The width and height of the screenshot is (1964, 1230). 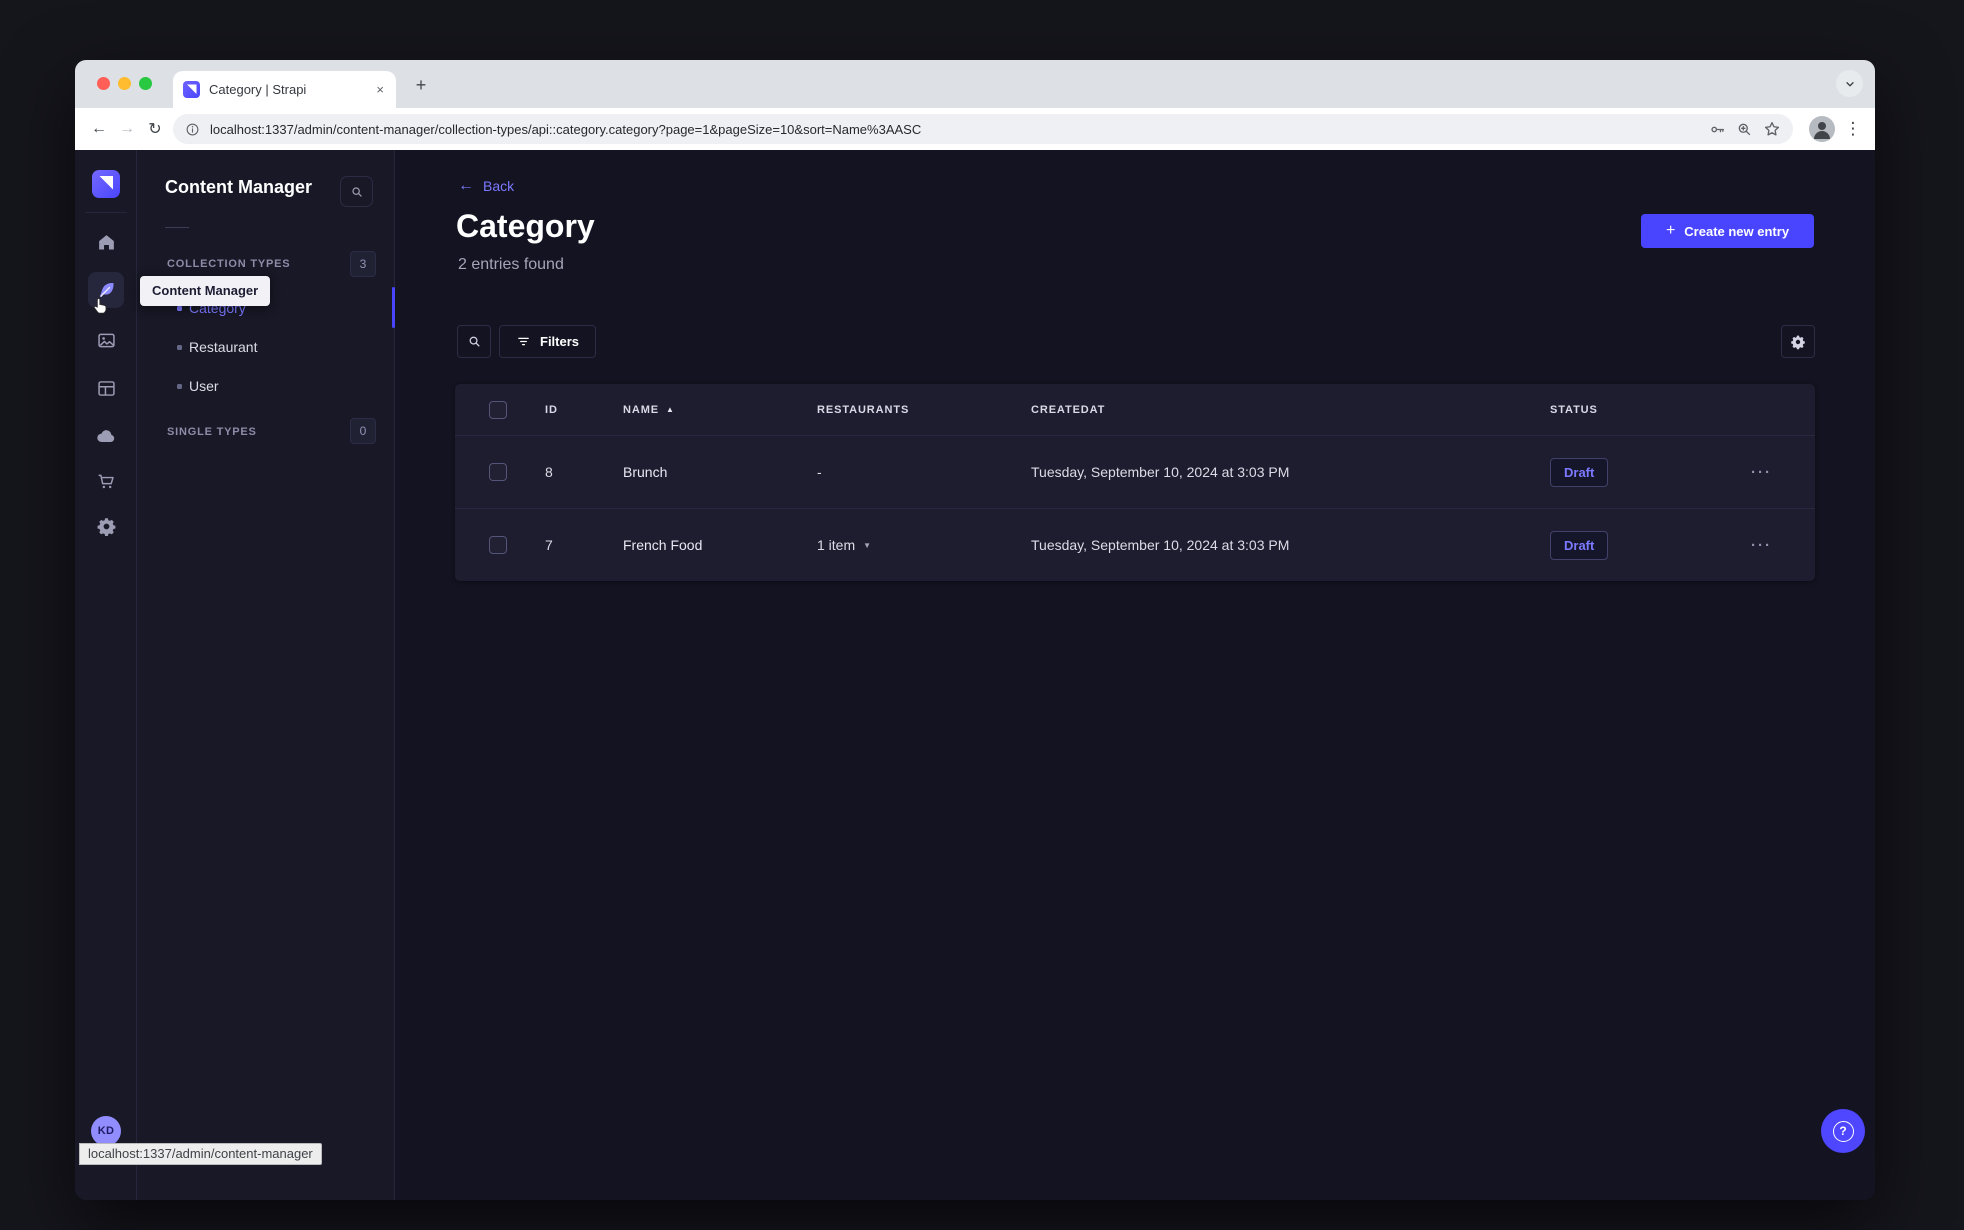 I want to click on cell-restaurants: -, so click(x=819, y=472).